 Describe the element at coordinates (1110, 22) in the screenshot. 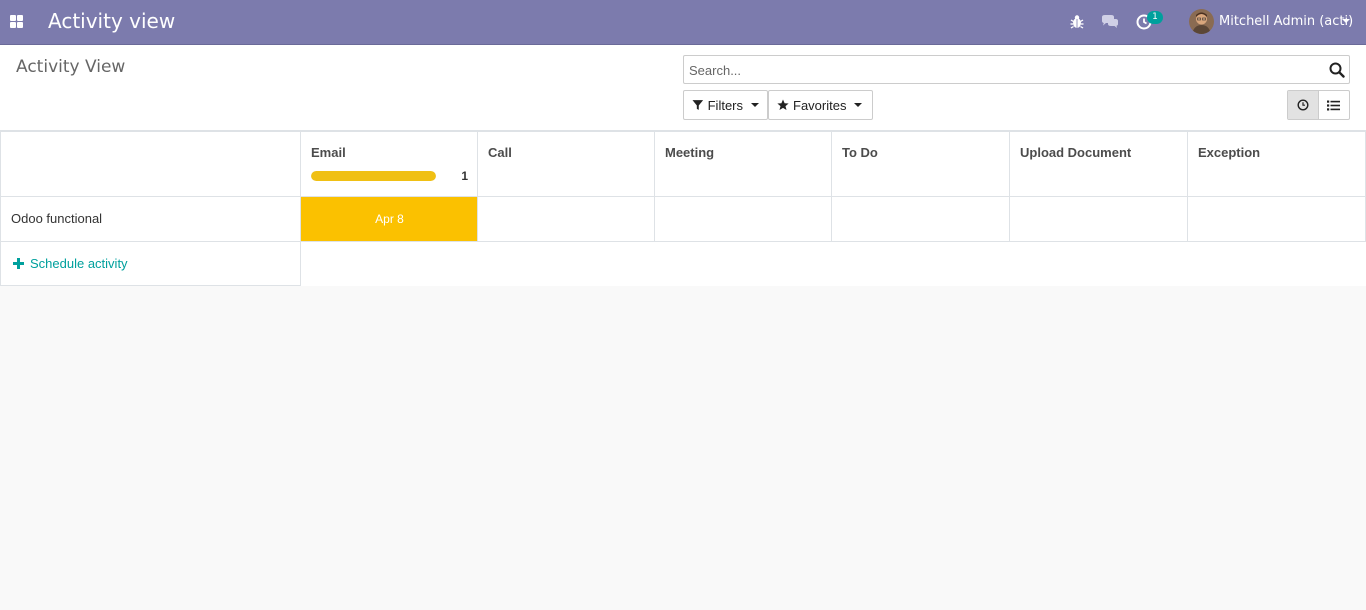

I see `chat-icon` at that location.